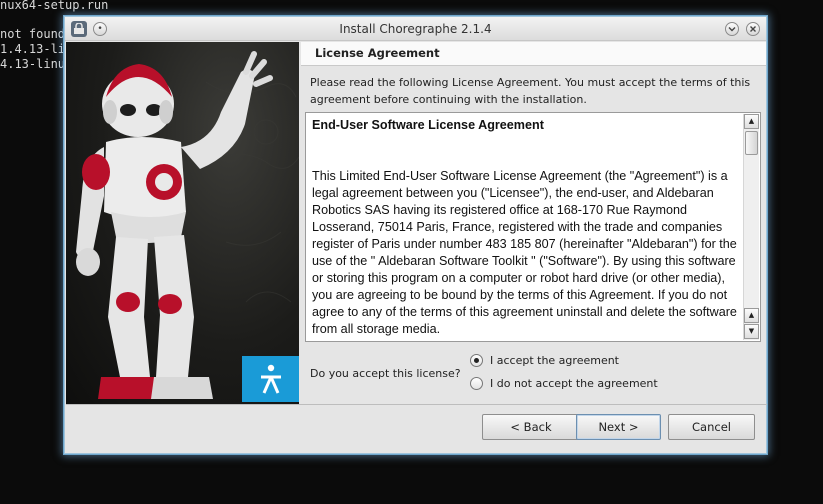 This screenshot has width=823, height=504. I want to click on close-icon, so click(753, 29).